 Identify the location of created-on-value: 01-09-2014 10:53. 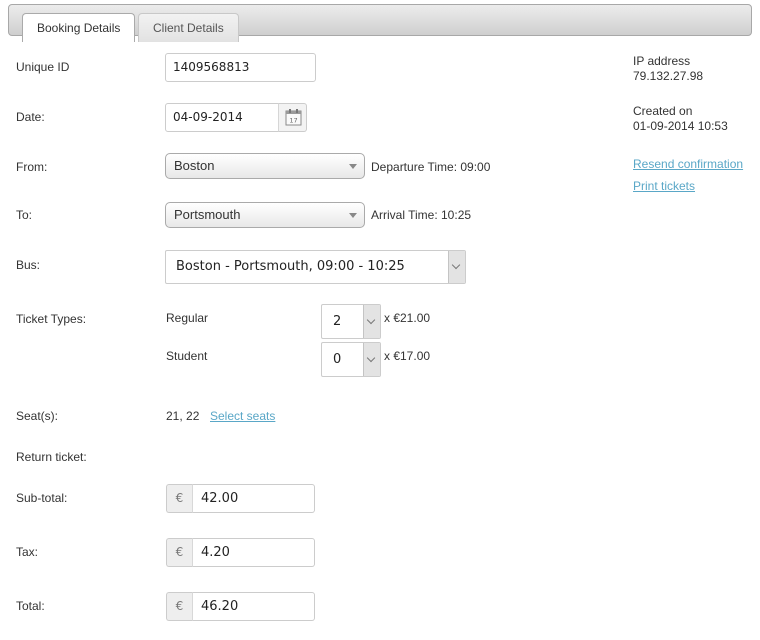
(680, 126).